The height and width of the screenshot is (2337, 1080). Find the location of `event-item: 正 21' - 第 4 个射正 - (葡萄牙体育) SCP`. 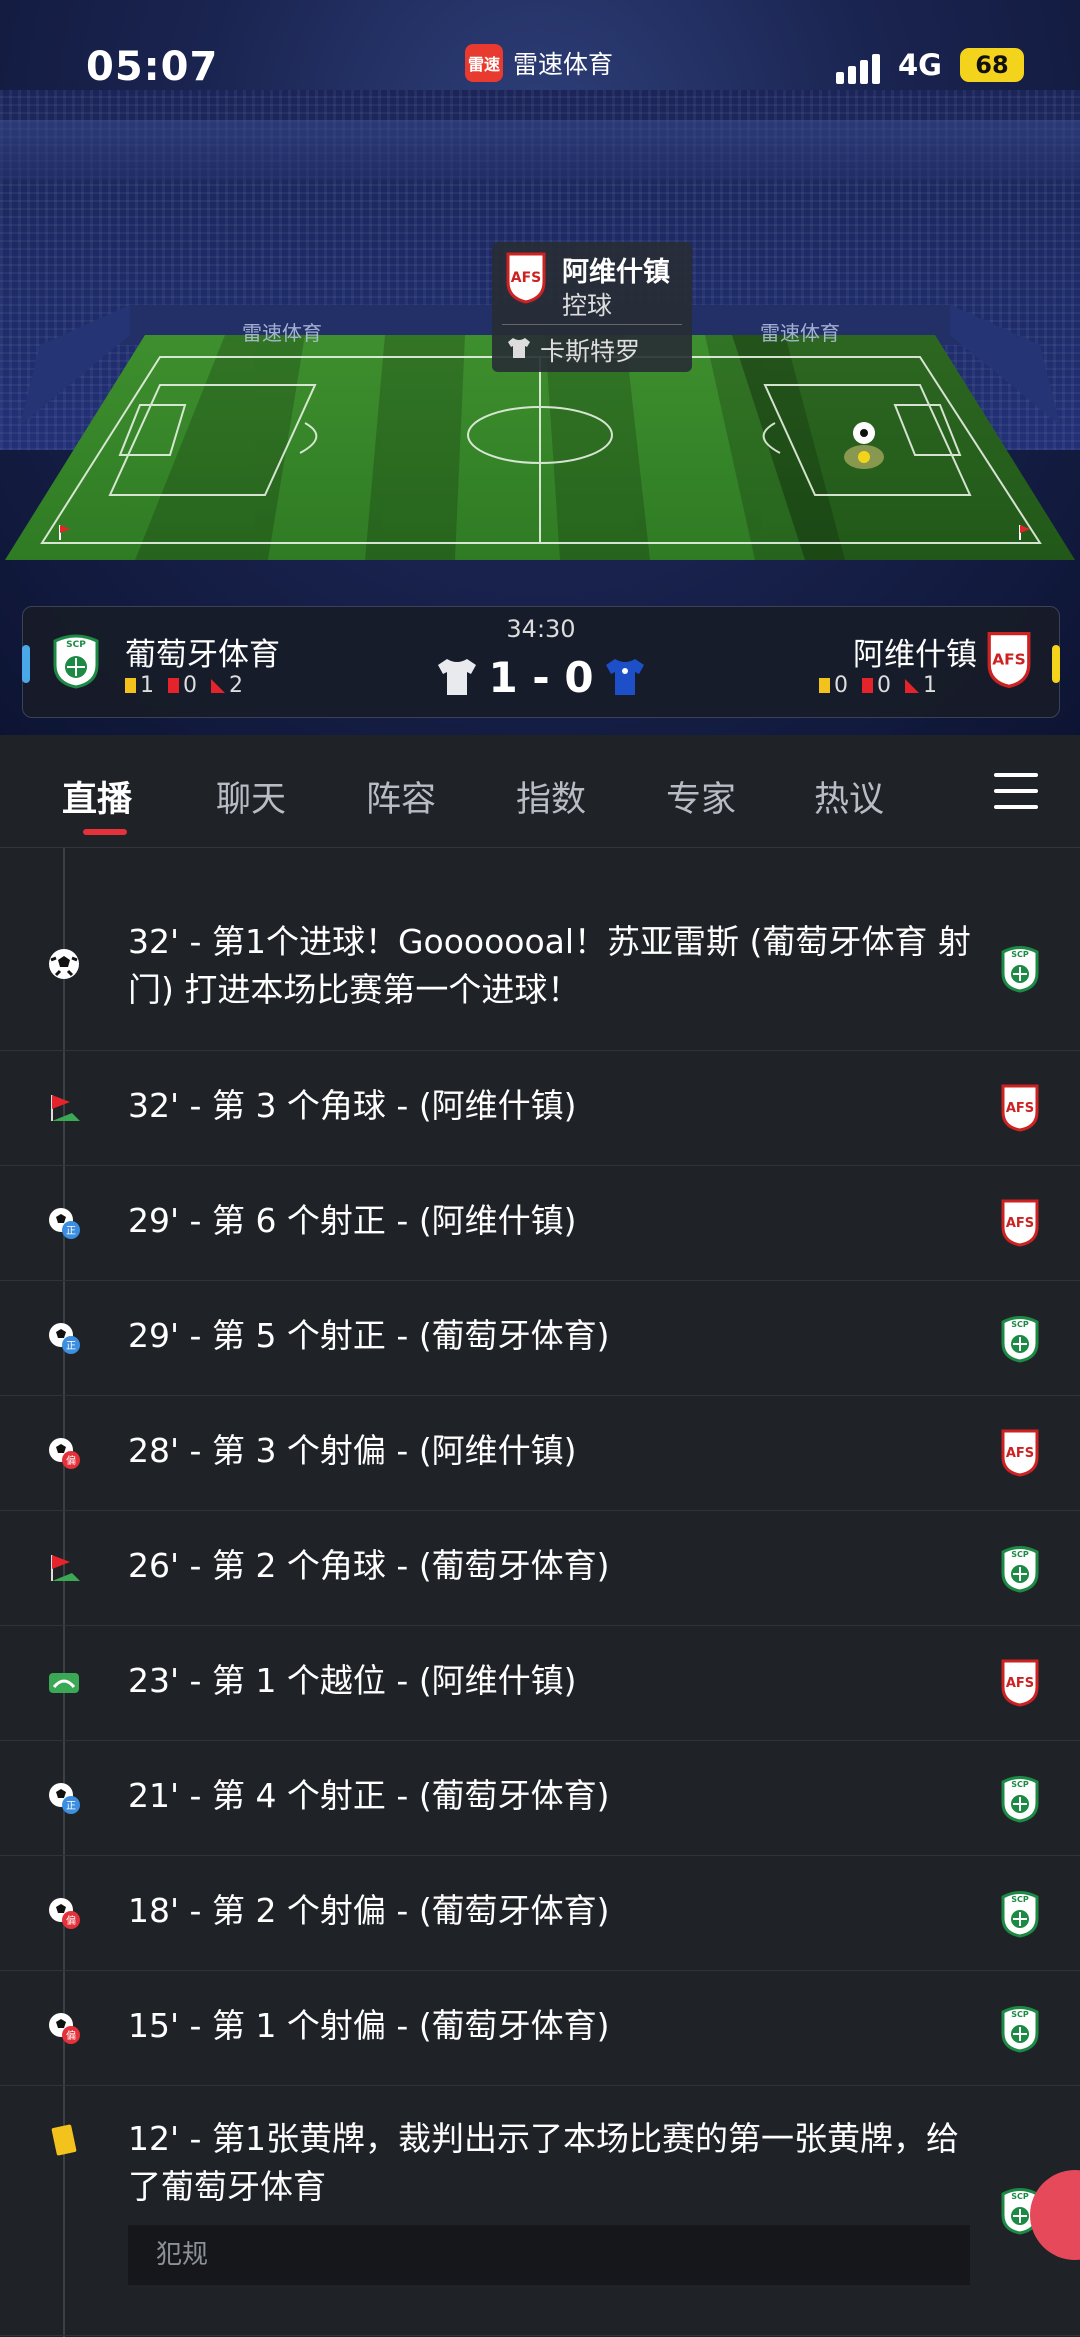

event-item: 正 21' - 第 4 个射正 - (葡萄牙体育) SCP is located at coordinates (540, 1798).